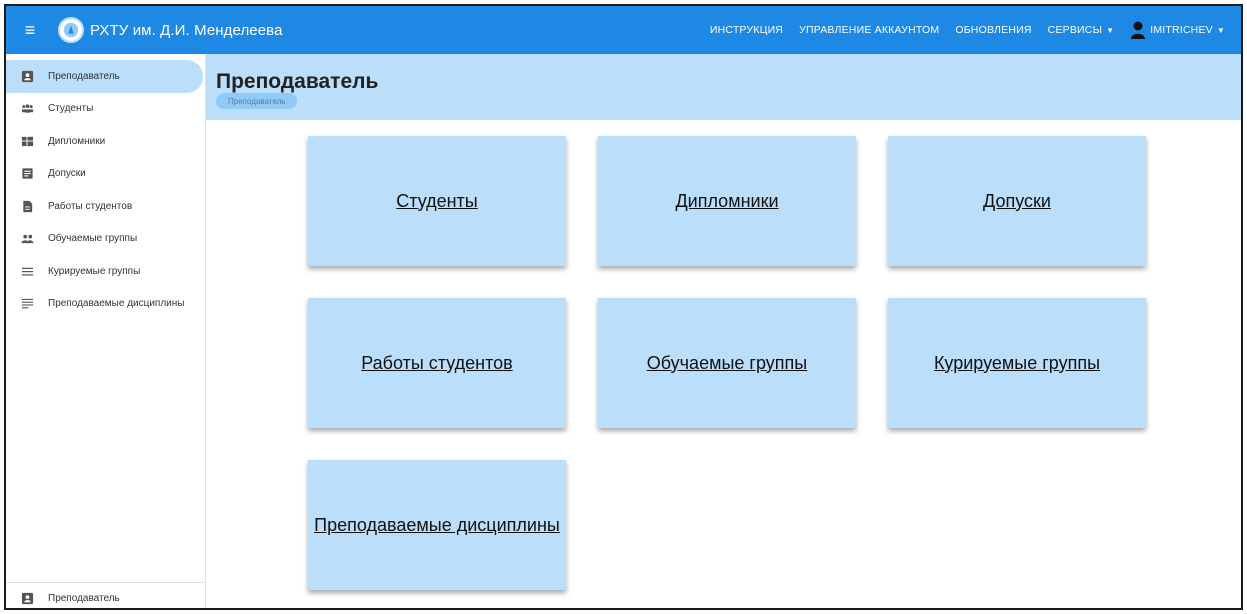  Describe the element at coordinates (297, 81) in the screenshot. I see `page-title: Преподаватель` at that location.